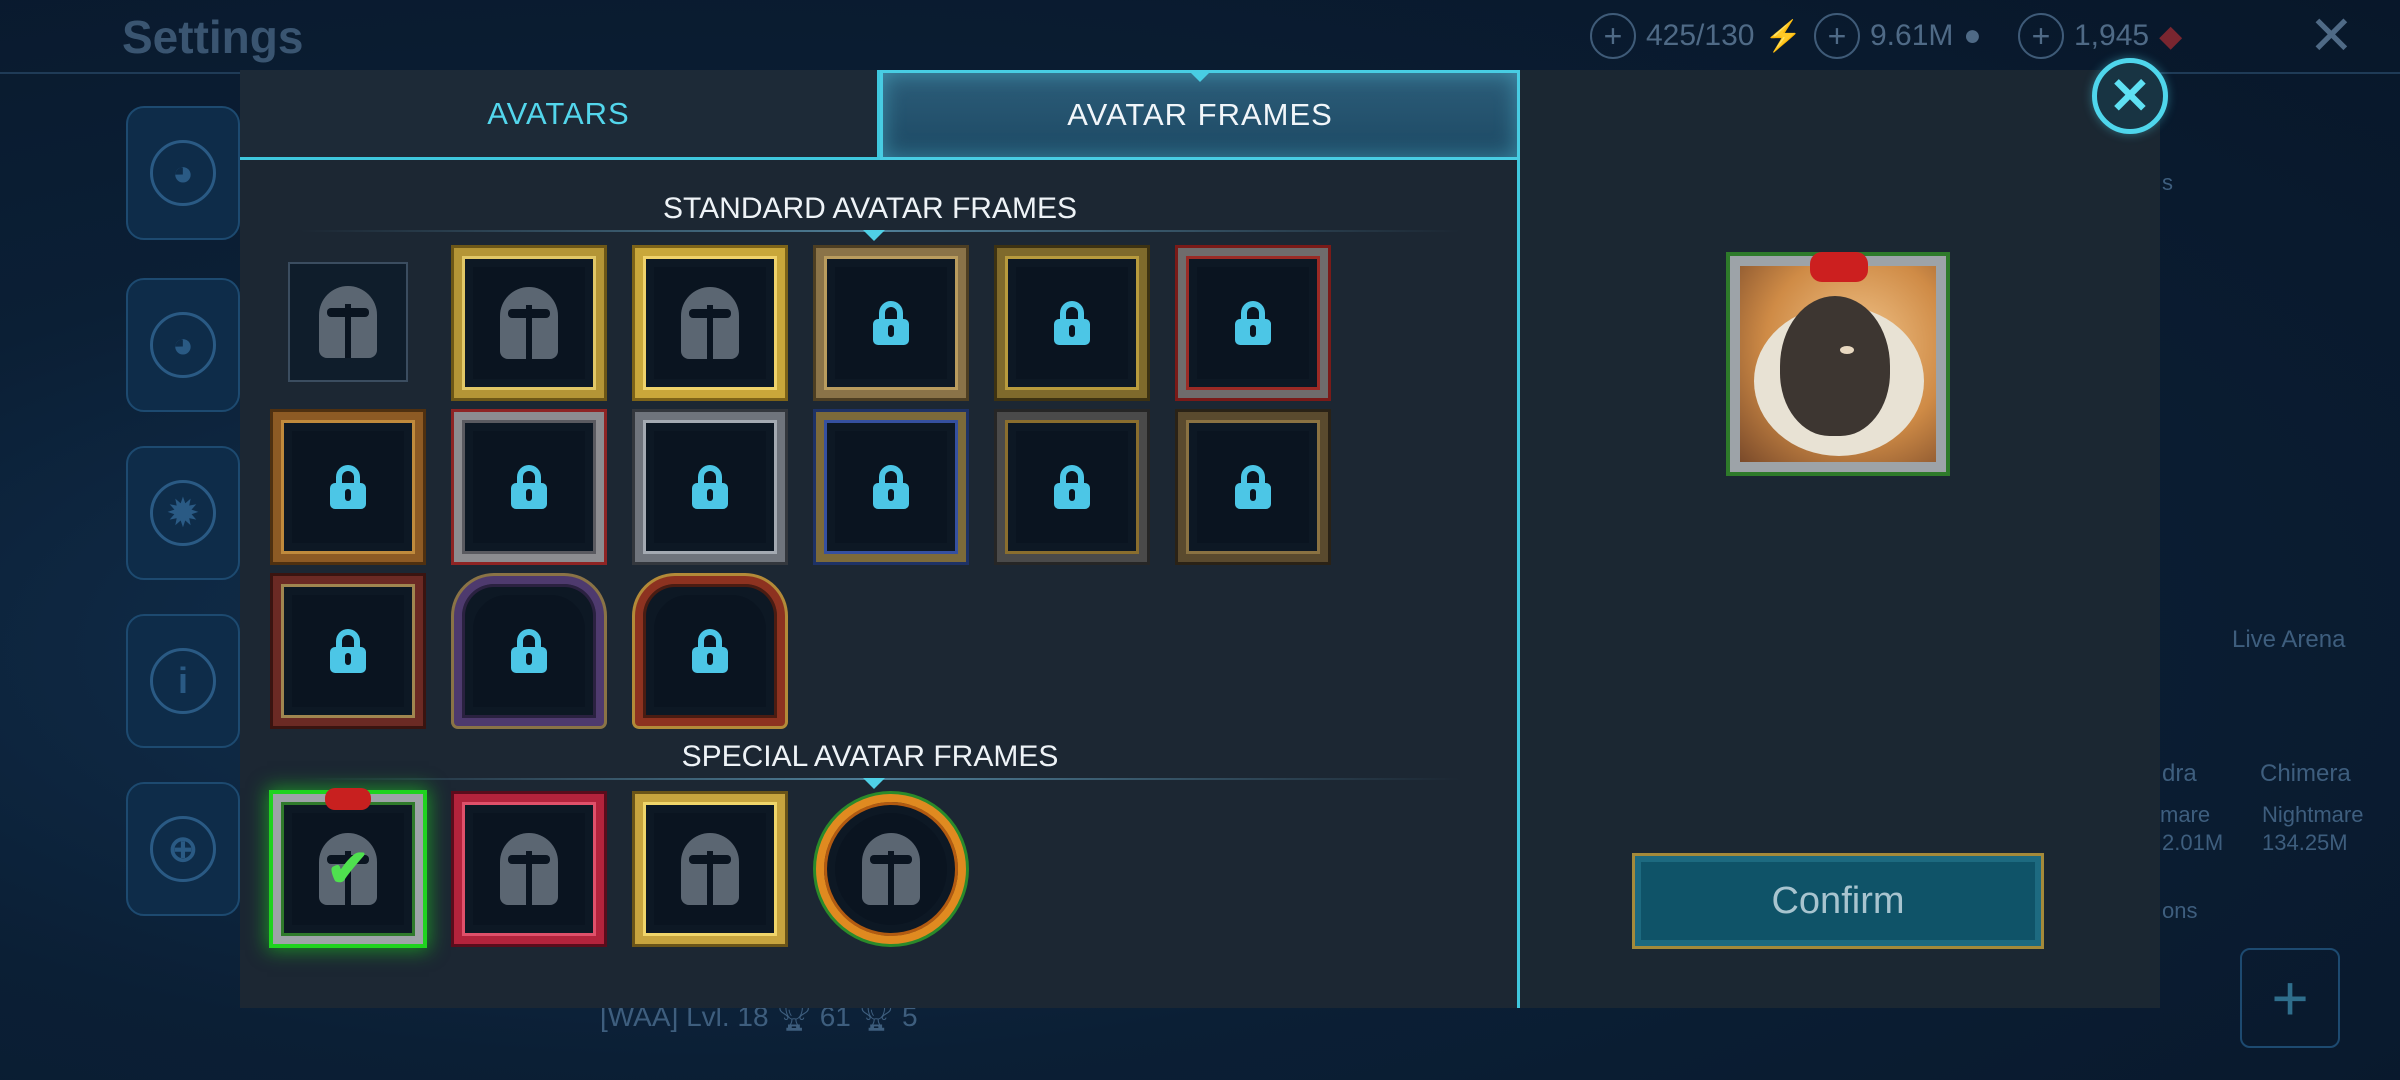 This screenshot has width=2400, height=1080. Describe the element at coordinates (2130, 96) in the screenshot. I see `close-icon: ✕` at that location.